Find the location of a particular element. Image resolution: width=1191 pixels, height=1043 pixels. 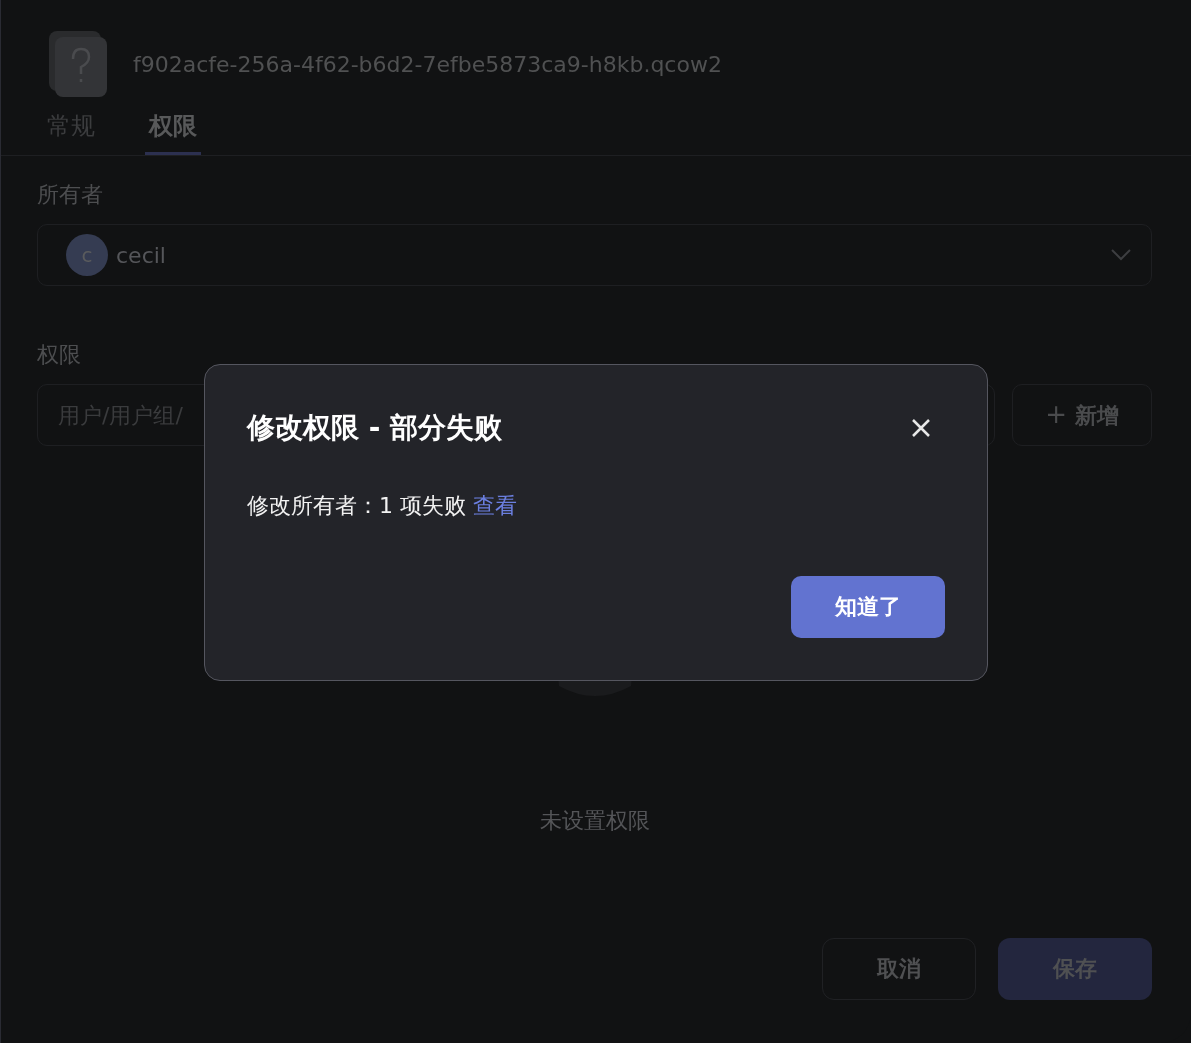

owner-label: 所有者 is located at coordinates (70, 195).